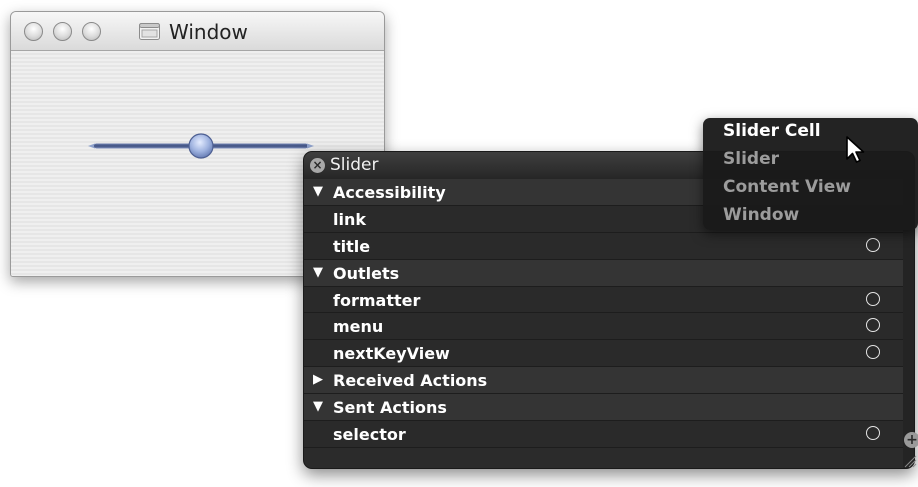 Image resolution: width=918 pixels, height=487 pixels. What do you see at coordinates (410, 381) in the screenshot?
I see `row-label: Received Actions` at bounding box center [410, 381].